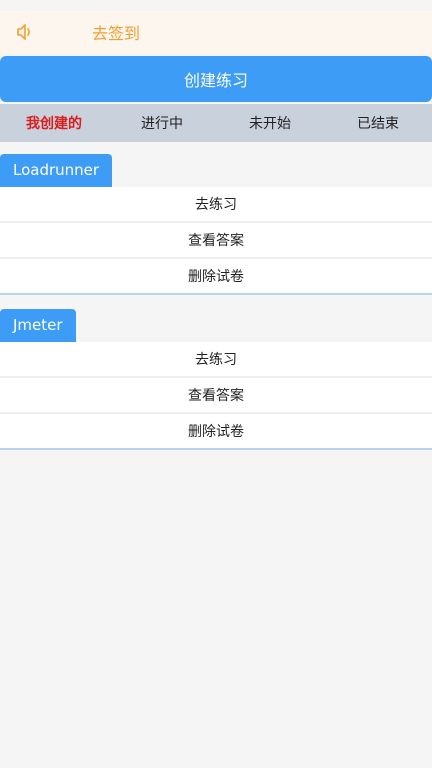 Image resolution: width=432 pixels, height=768 pixels. What do you see at coordinates (216, 32) in the screenshot?
I see `notice-bar: 去签到` at bounding box center [216, 32].